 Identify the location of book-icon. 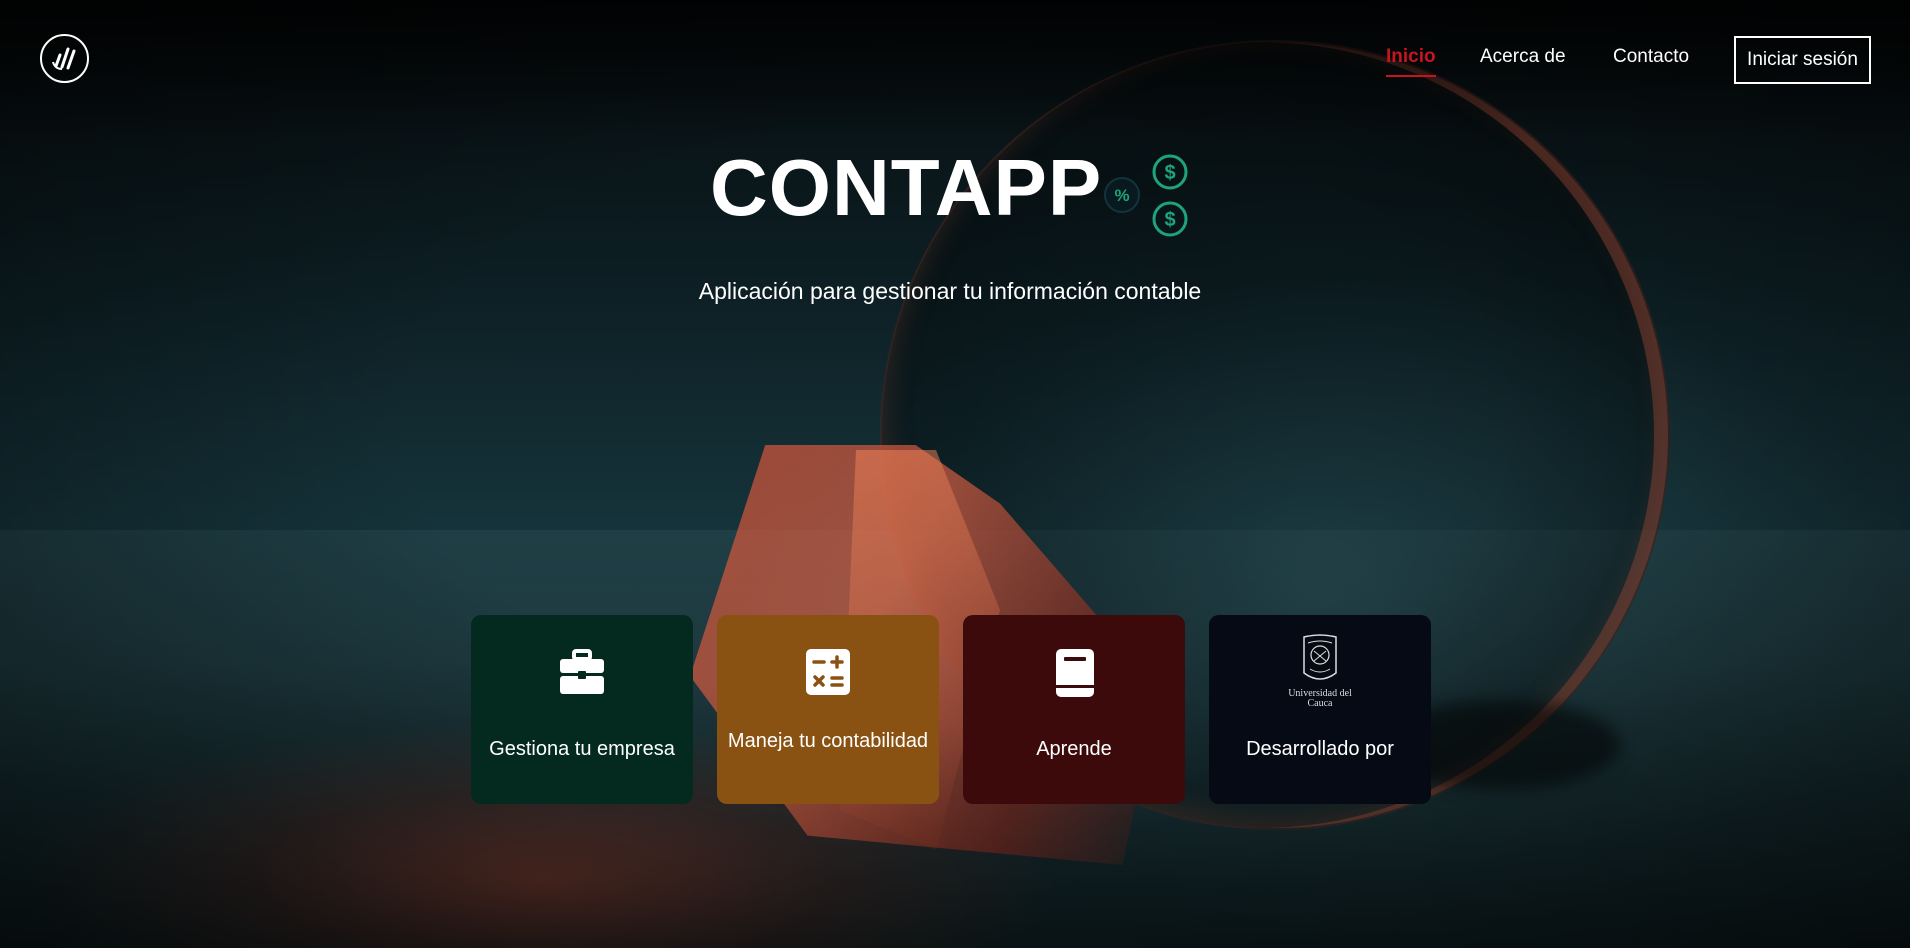
(1075, 673).